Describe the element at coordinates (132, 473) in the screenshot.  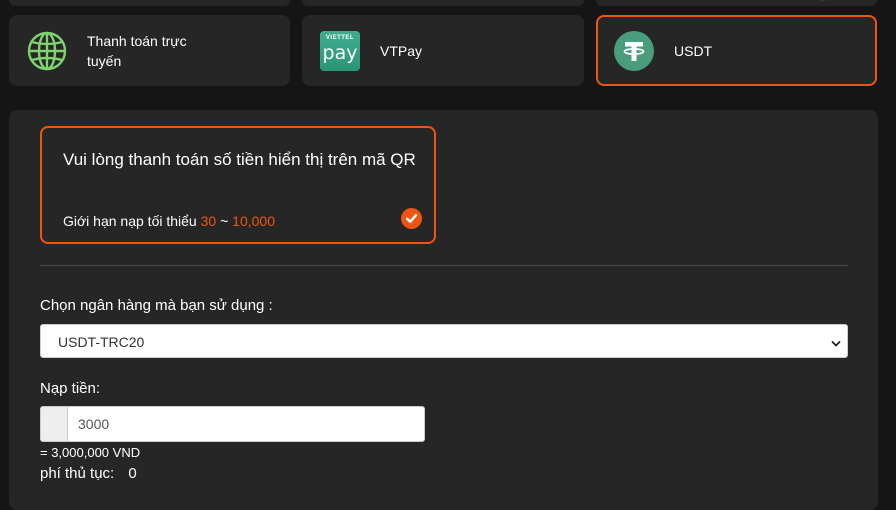
I see `fee-value: 0` at that location.